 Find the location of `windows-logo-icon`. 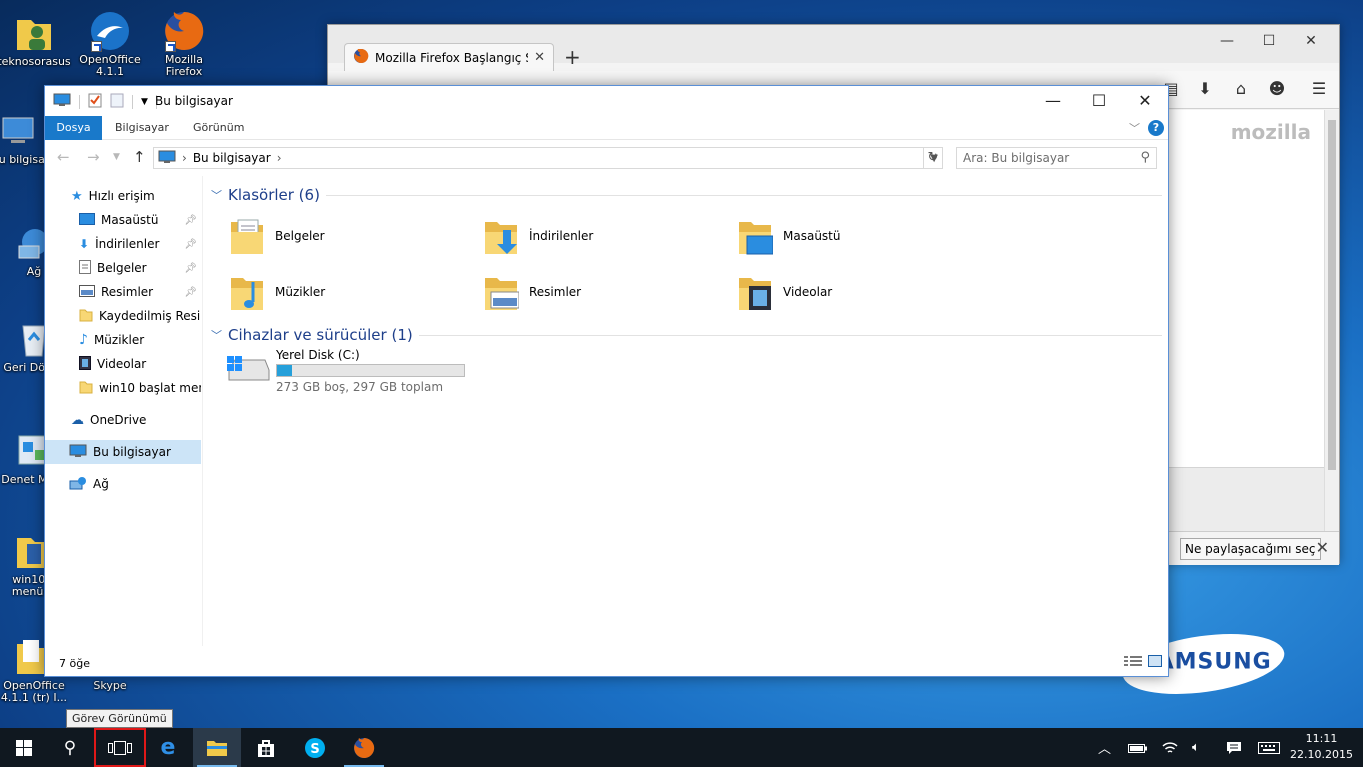

windows-logo-icon is located at coordinates (24, 747).